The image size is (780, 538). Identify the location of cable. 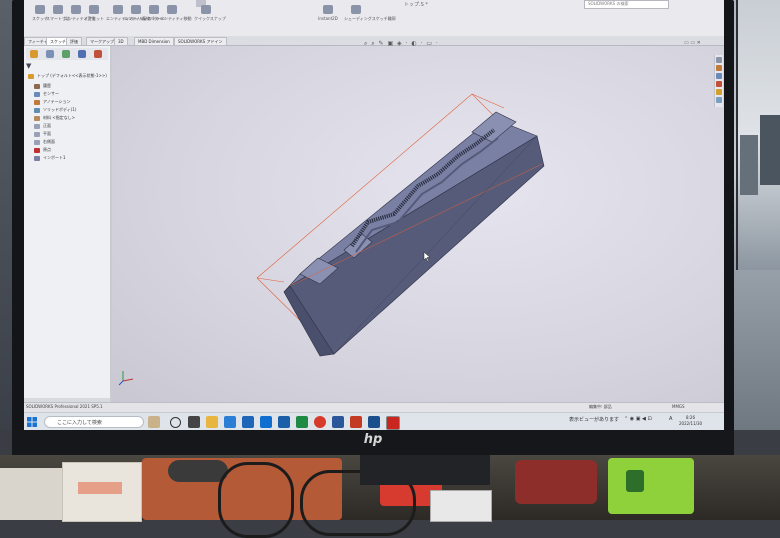
(256, 500).